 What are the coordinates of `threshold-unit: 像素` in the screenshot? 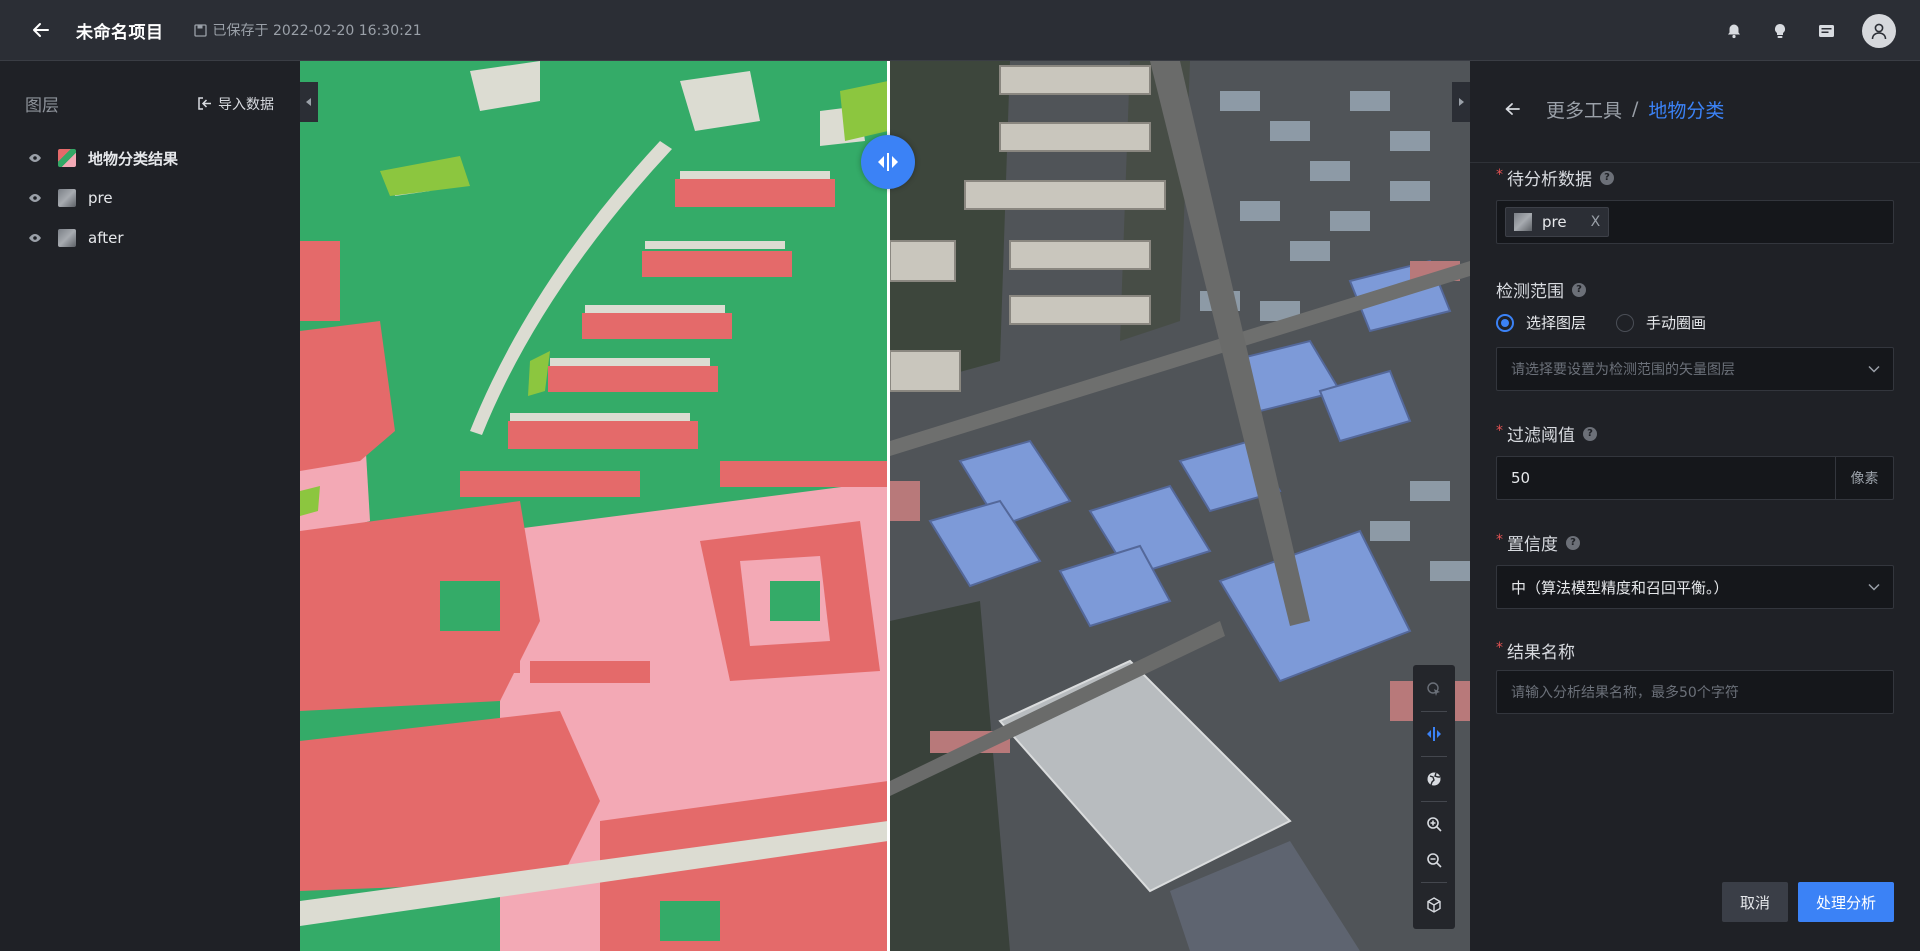 It's located at (1864, 478).